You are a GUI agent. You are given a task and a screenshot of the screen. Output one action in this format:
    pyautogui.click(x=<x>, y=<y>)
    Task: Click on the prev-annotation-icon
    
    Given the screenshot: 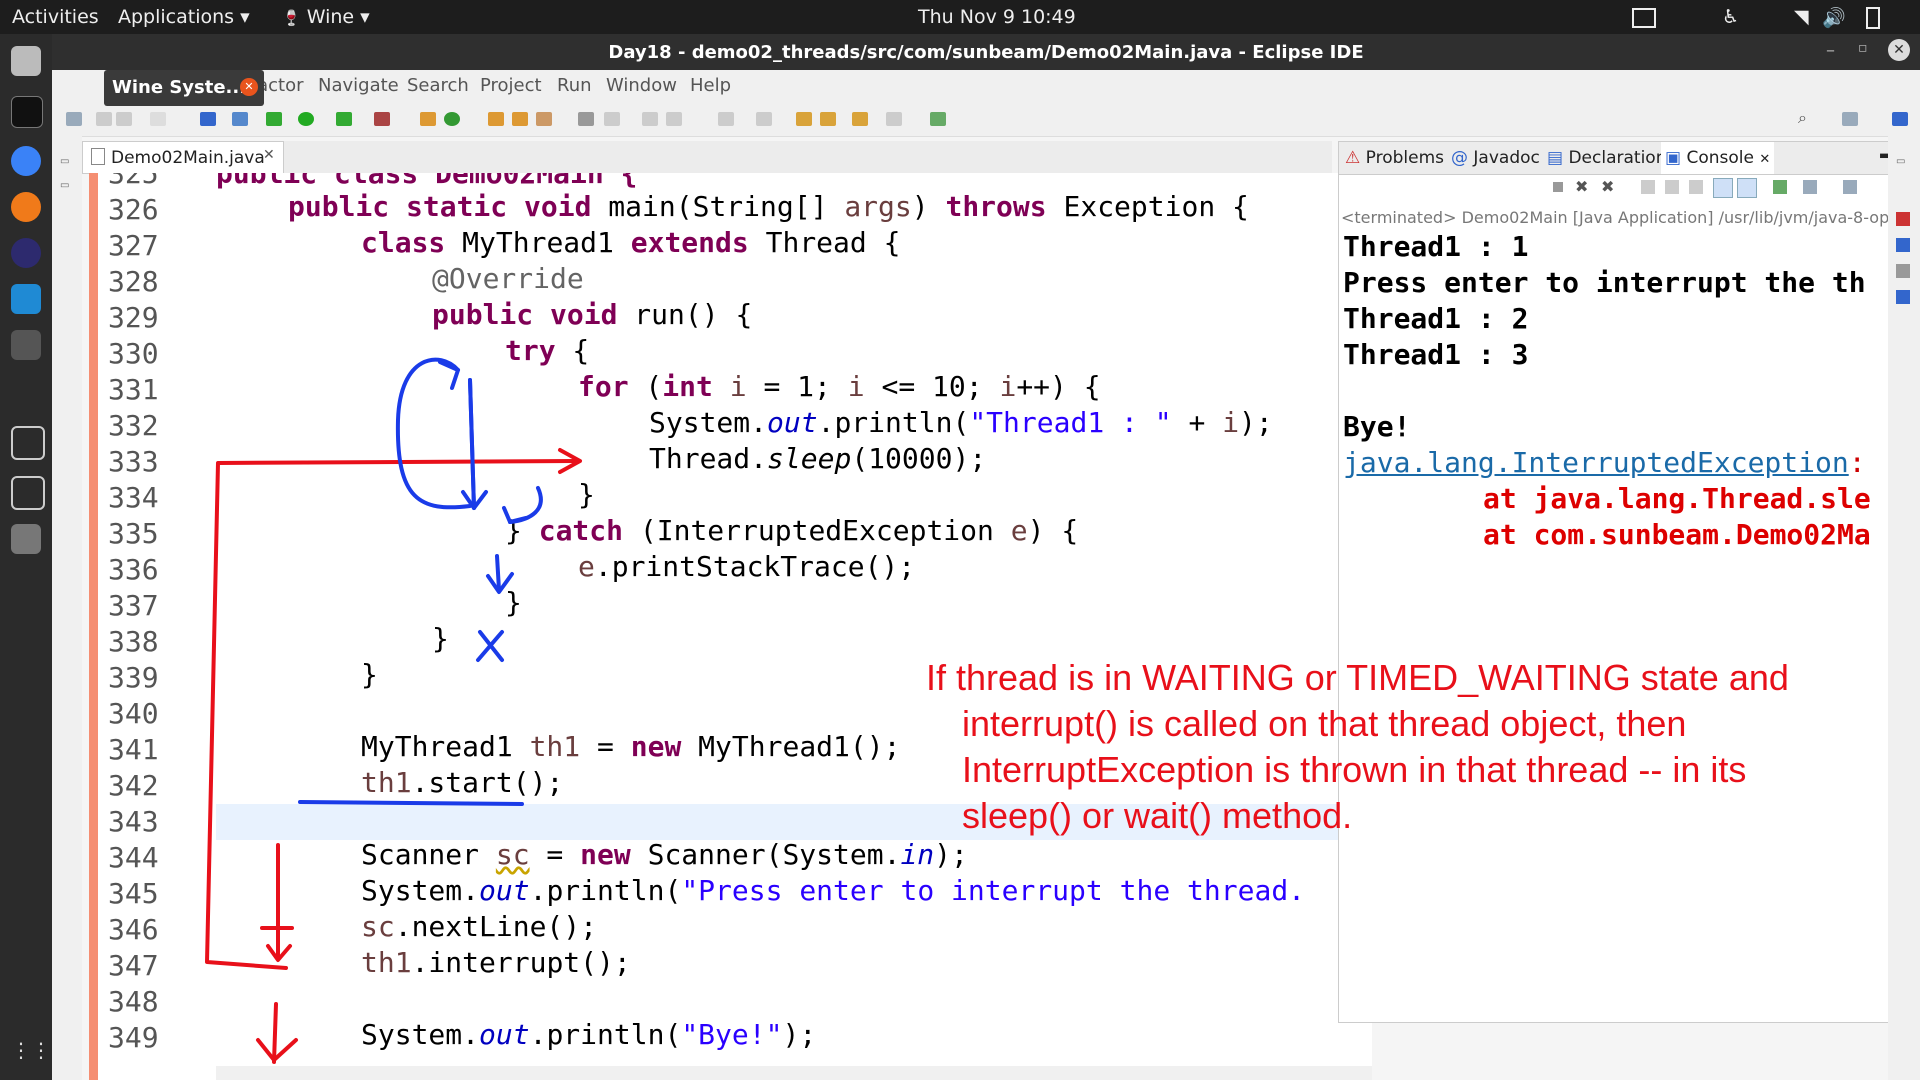 What is the action you would take?
    pyautogui.click(x=764, y=119)
    